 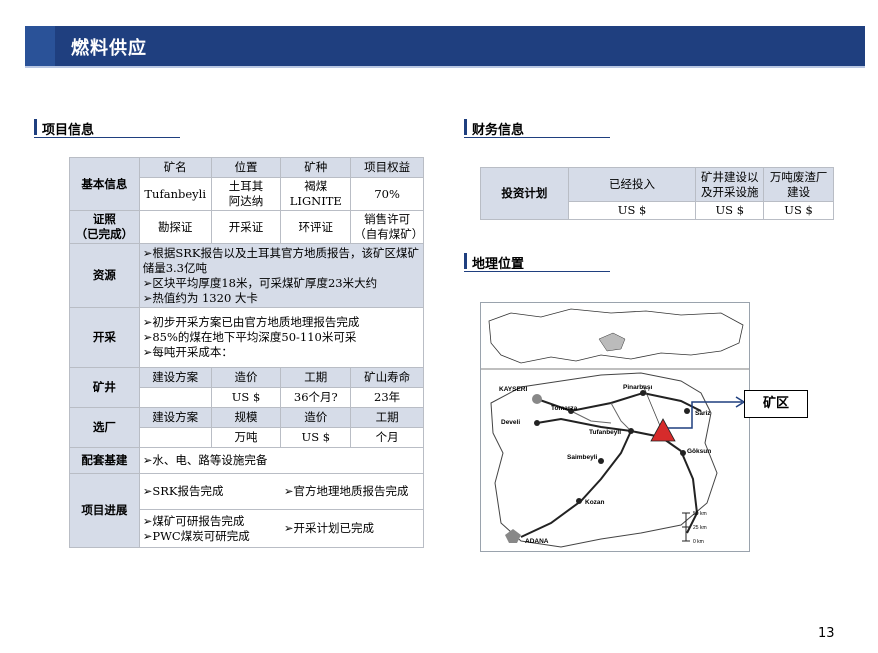 I want to click on place-label: Göksun, so click(x=699, y=451).